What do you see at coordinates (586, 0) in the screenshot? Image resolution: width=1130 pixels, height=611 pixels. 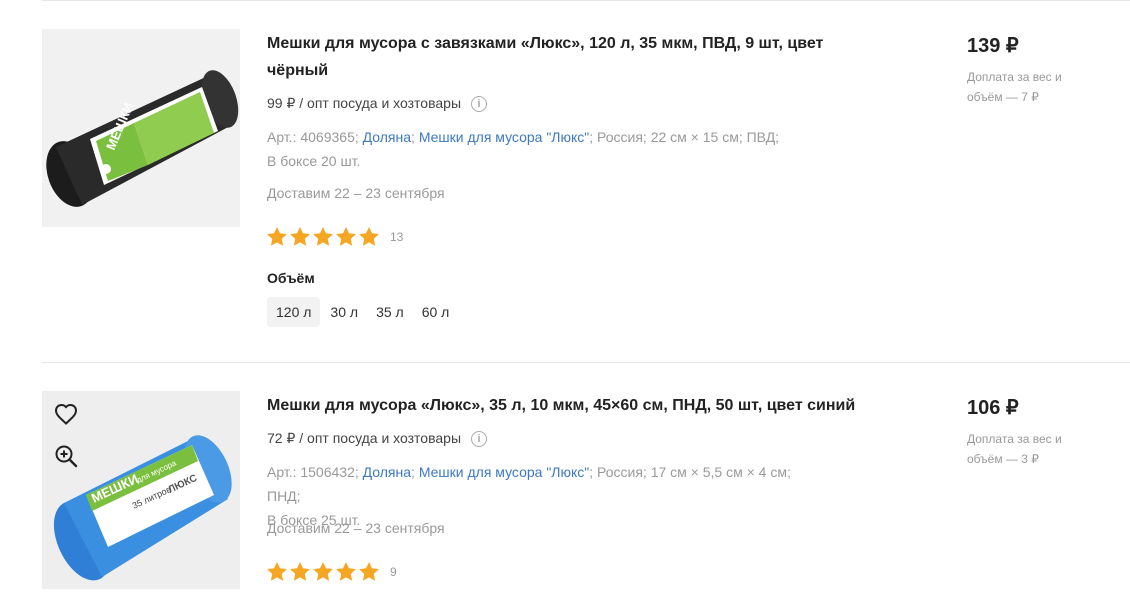 I see `top-divider` at bounding box center [586, 0].